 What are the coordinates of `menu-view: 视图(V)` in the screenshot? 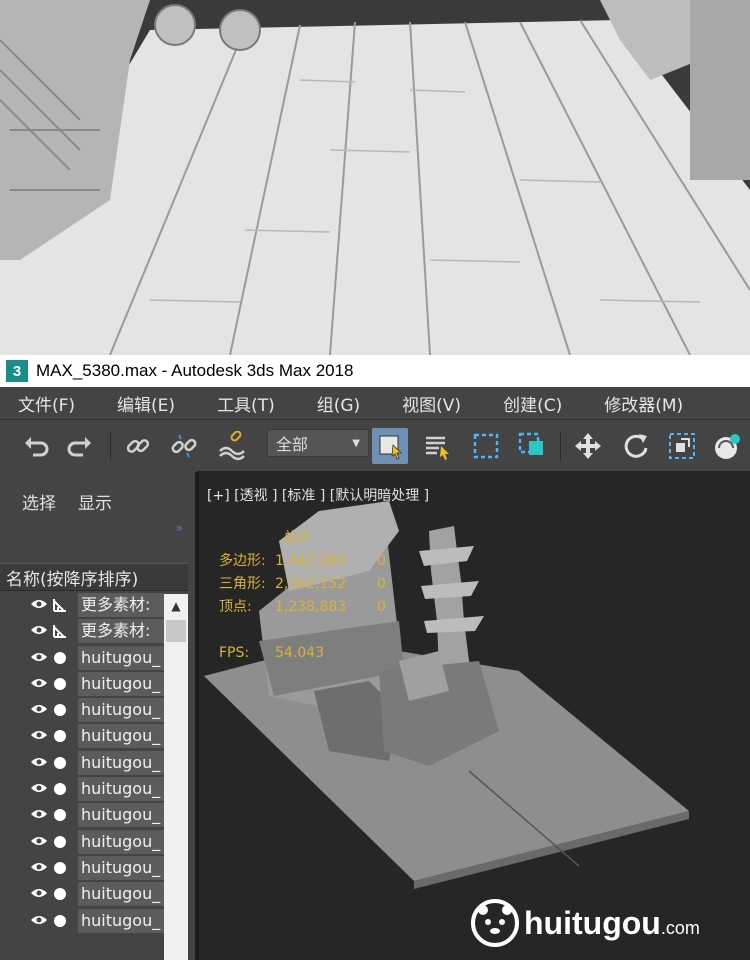 It's located at (431, 403).